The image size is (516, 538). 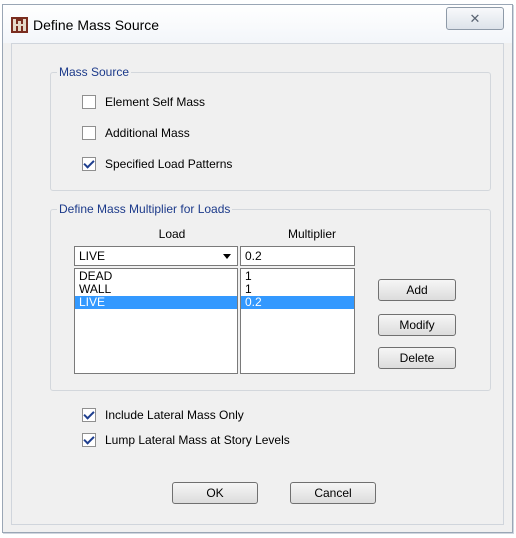 I want to click on delete-button: Delete, so click(x=417, y=358).